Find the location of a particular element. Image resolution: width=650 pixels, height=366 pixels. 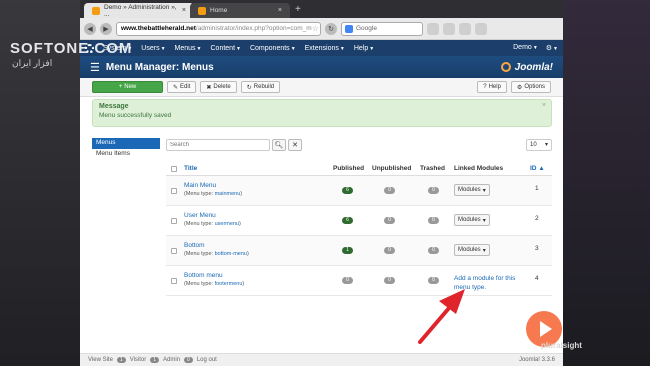

menu-title-link: User Menu is located at coordinates (212, 215).